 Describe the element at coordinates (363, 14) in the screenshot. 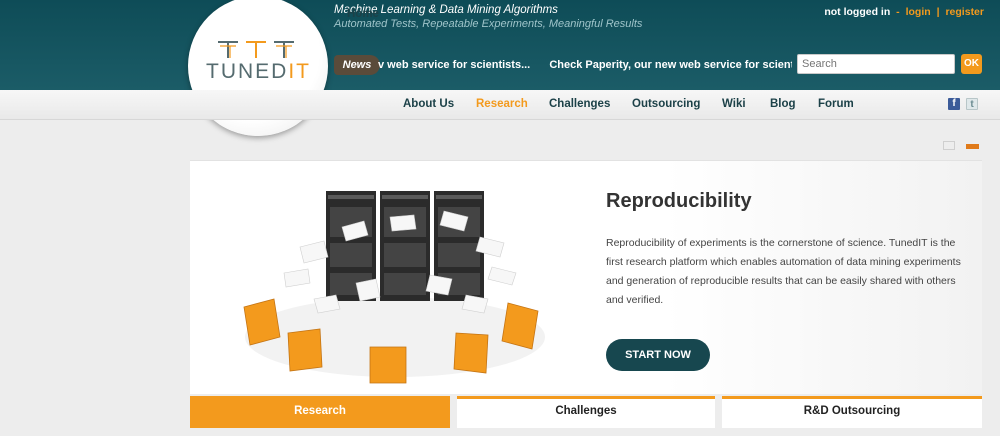

I see `nav-home: Home` at that location.